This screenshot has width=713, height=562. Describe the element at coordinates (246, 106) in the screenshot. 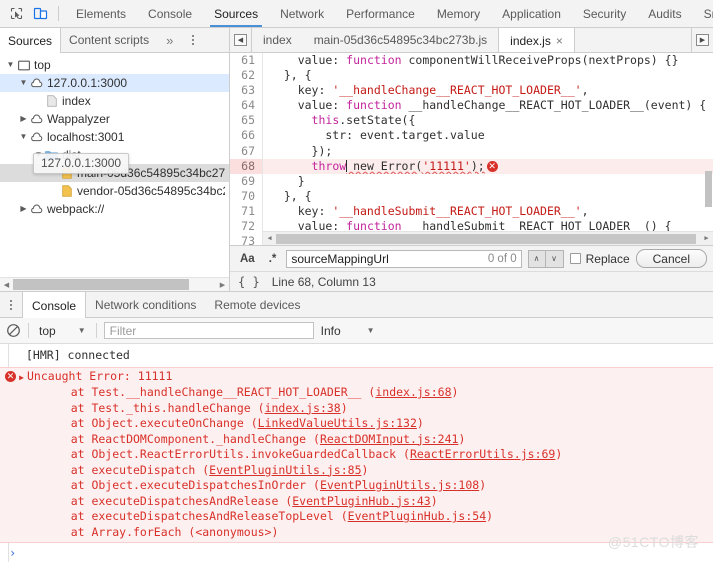

I see `line-number: 64` at that location.